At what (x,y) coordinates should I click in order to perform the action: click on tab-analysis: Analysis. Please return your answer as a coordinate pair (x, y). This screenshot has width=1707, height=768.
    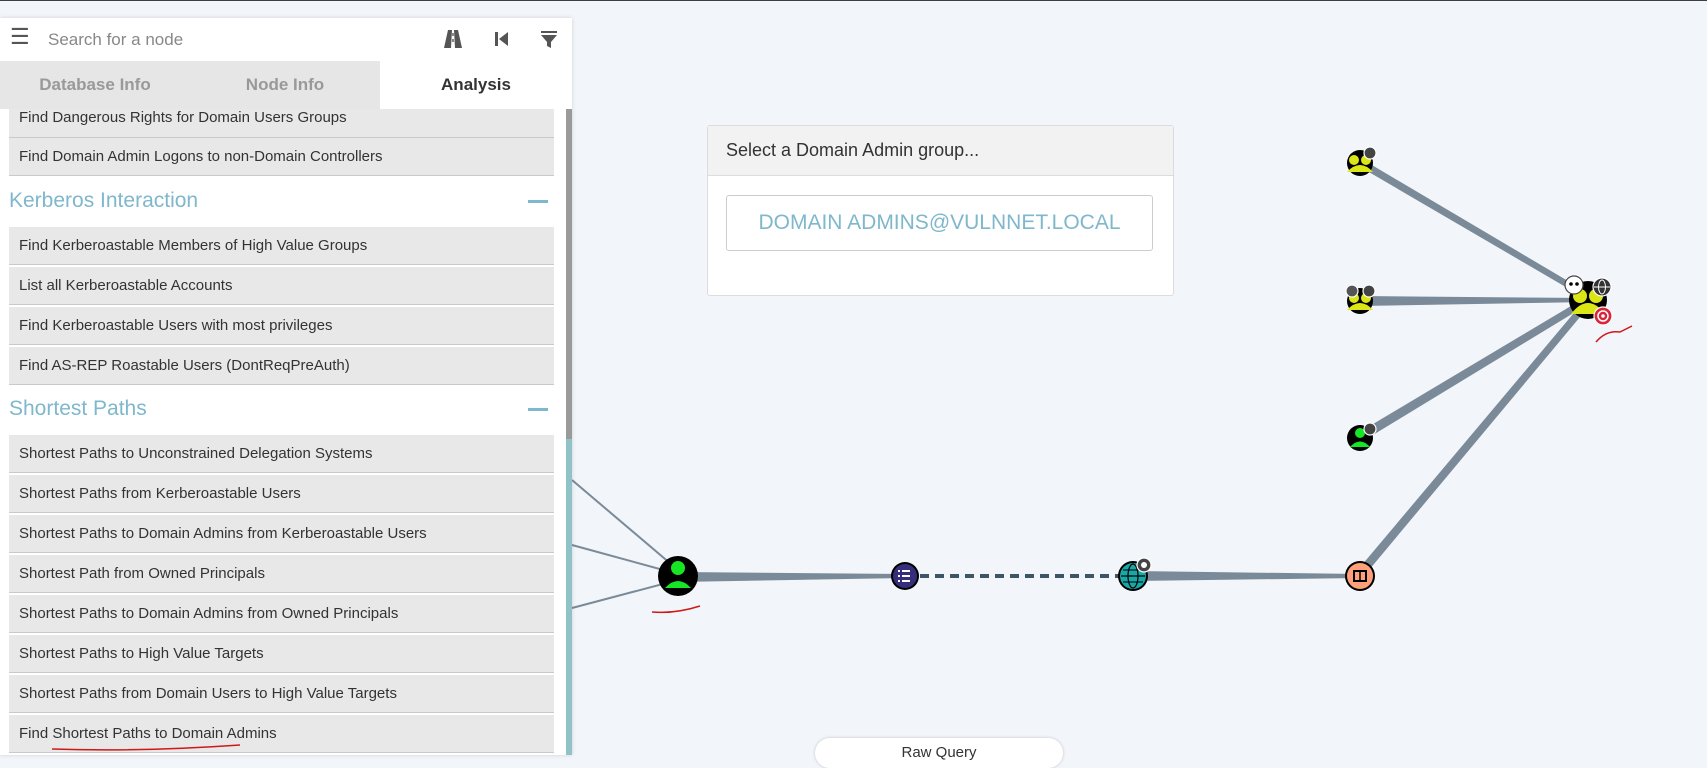
    Looking at the image, I should click on (476, 85).